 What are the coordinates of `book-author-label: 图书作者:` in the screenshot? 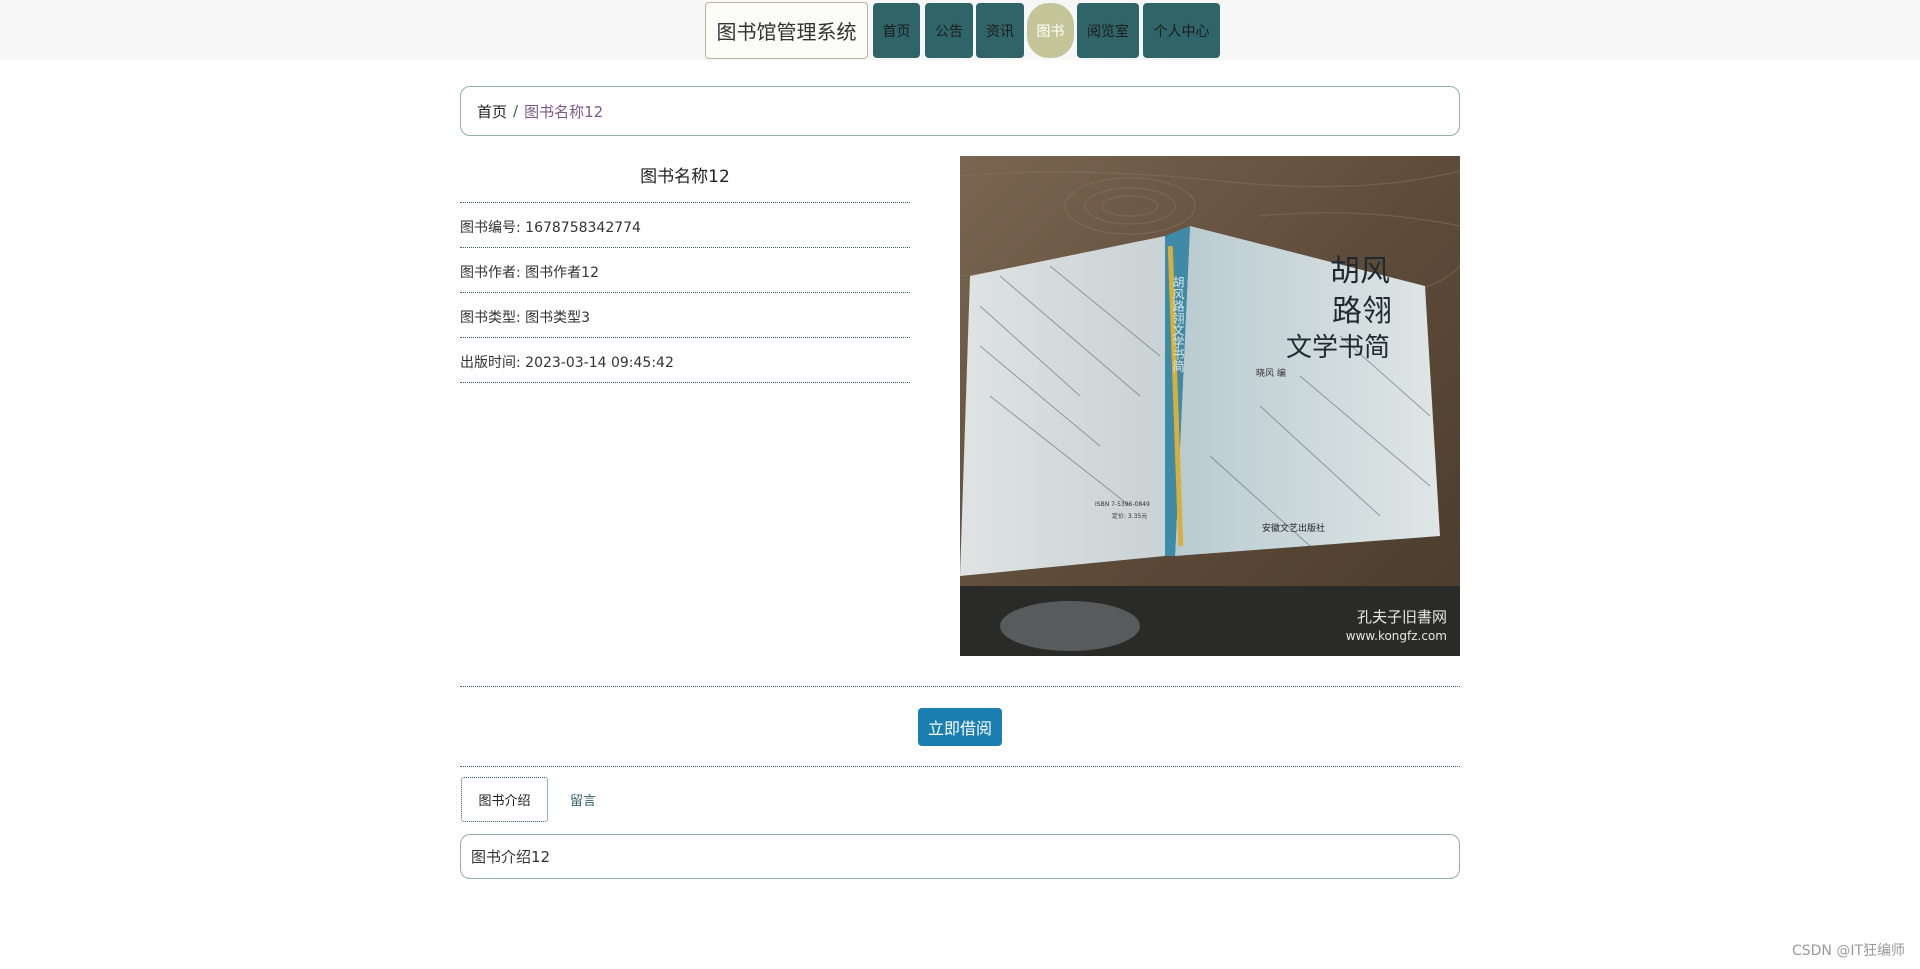 It's located at (490, 273).